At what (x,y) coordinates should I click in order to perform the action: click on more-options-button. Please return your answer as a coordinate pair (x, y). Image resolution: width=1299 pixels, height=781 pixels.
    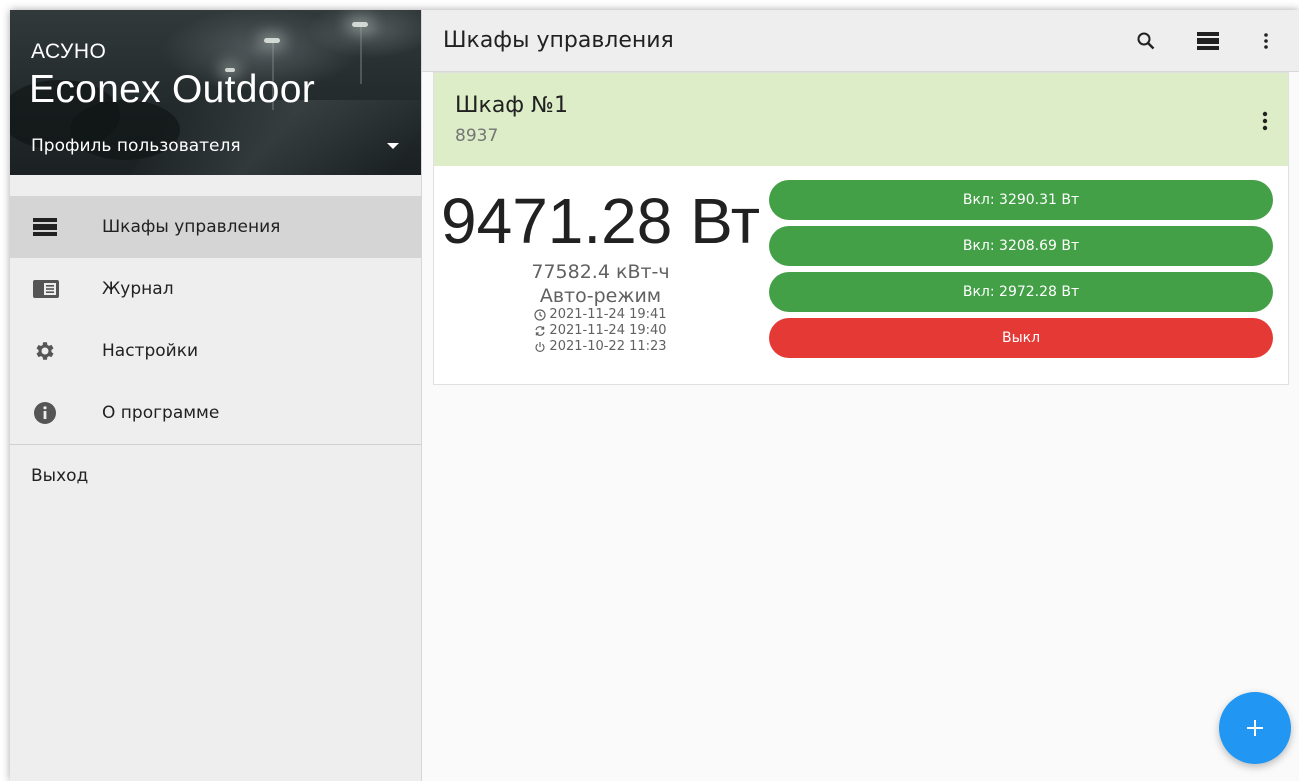
    Looking at the image, I should click on (1266, 41).